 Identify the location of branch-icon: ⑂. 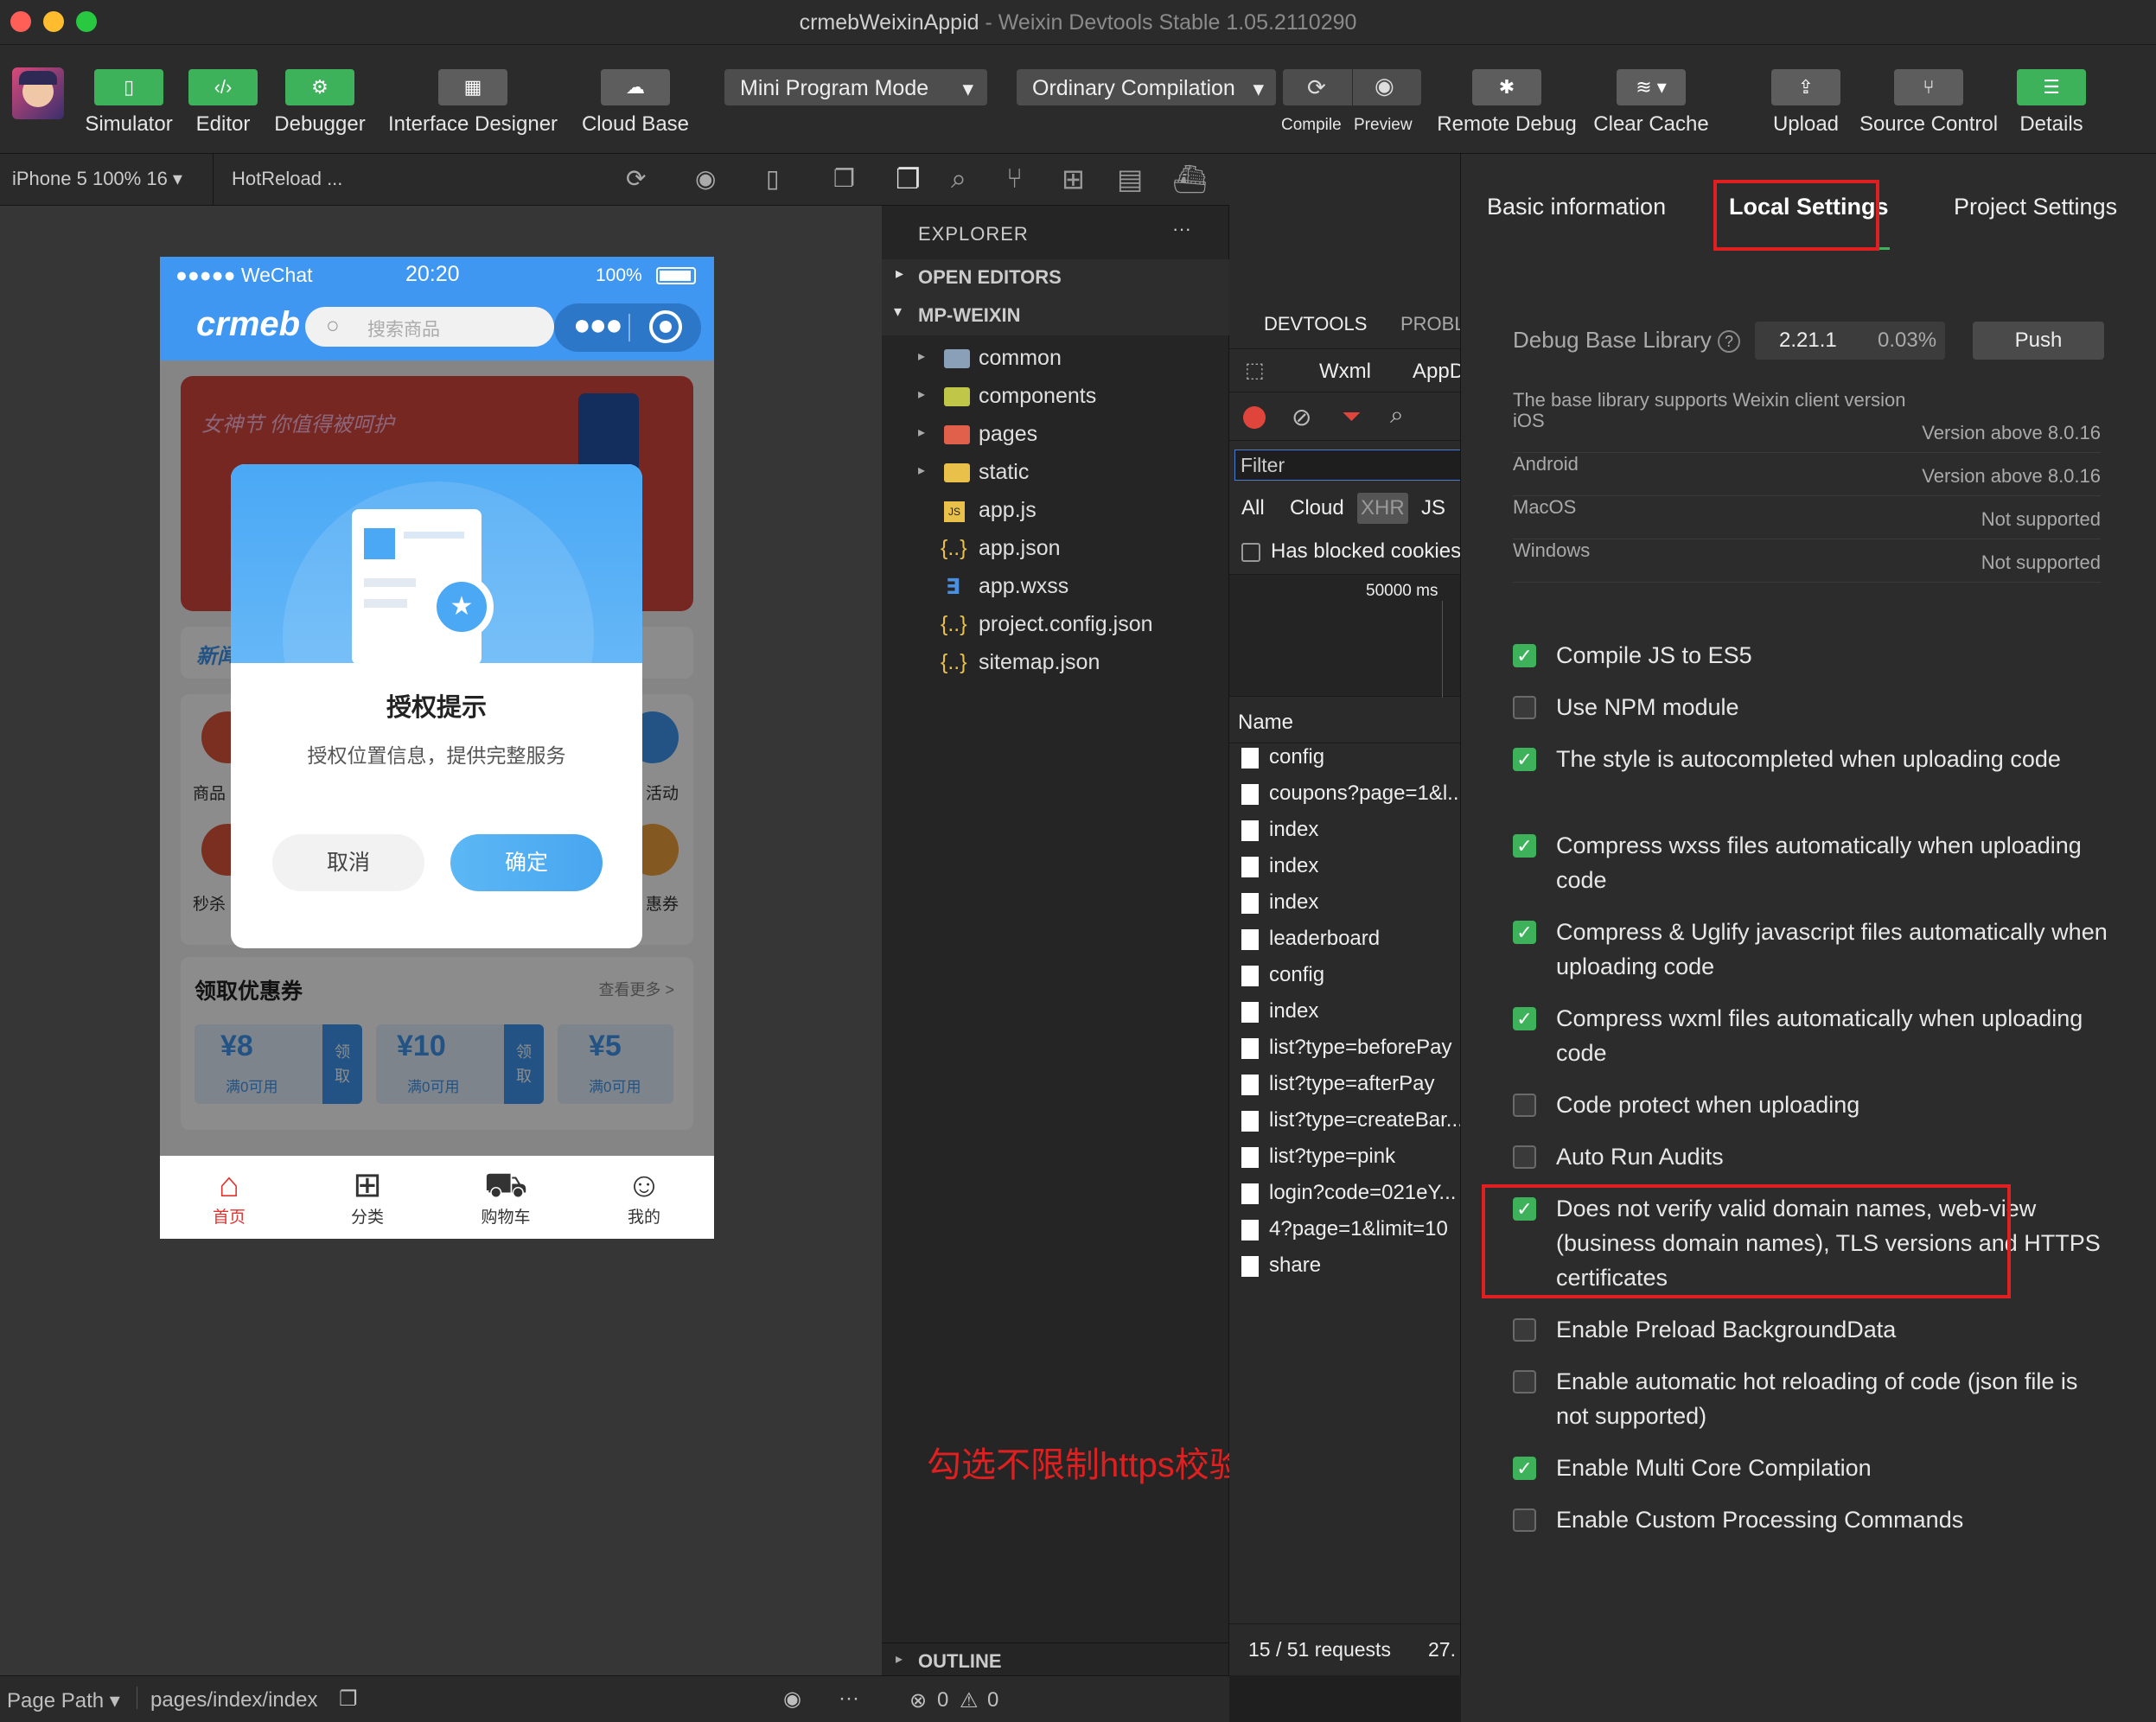
(1014, 179).